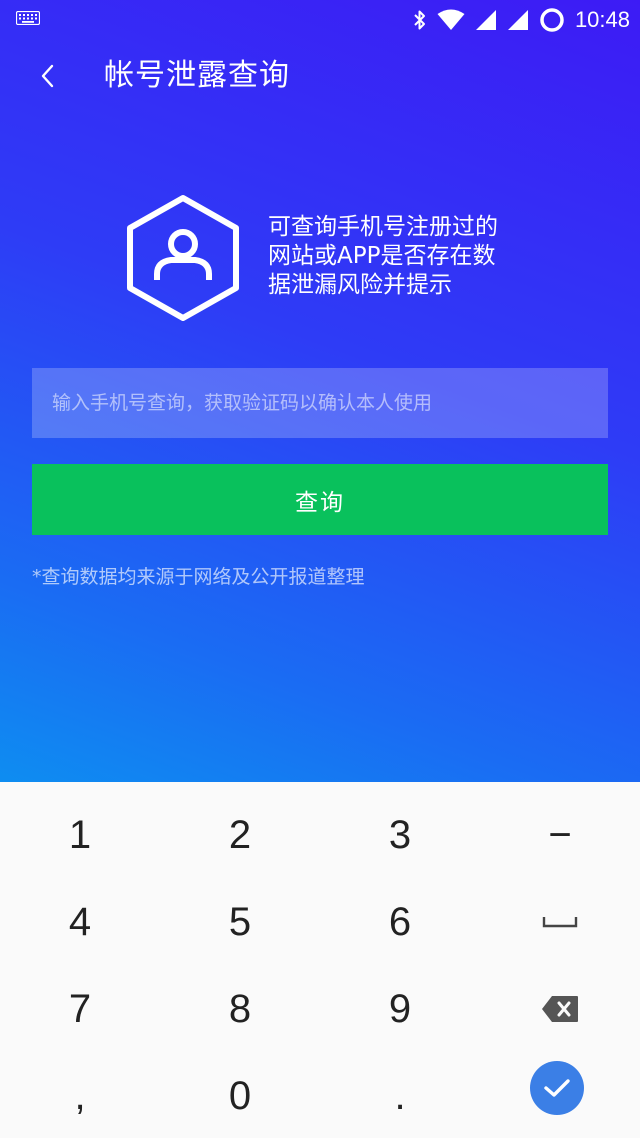  What do you see at coordinates (552, 20) in the screenshot?
I see `battery-ring-icon` at bounding box center [552, 20].